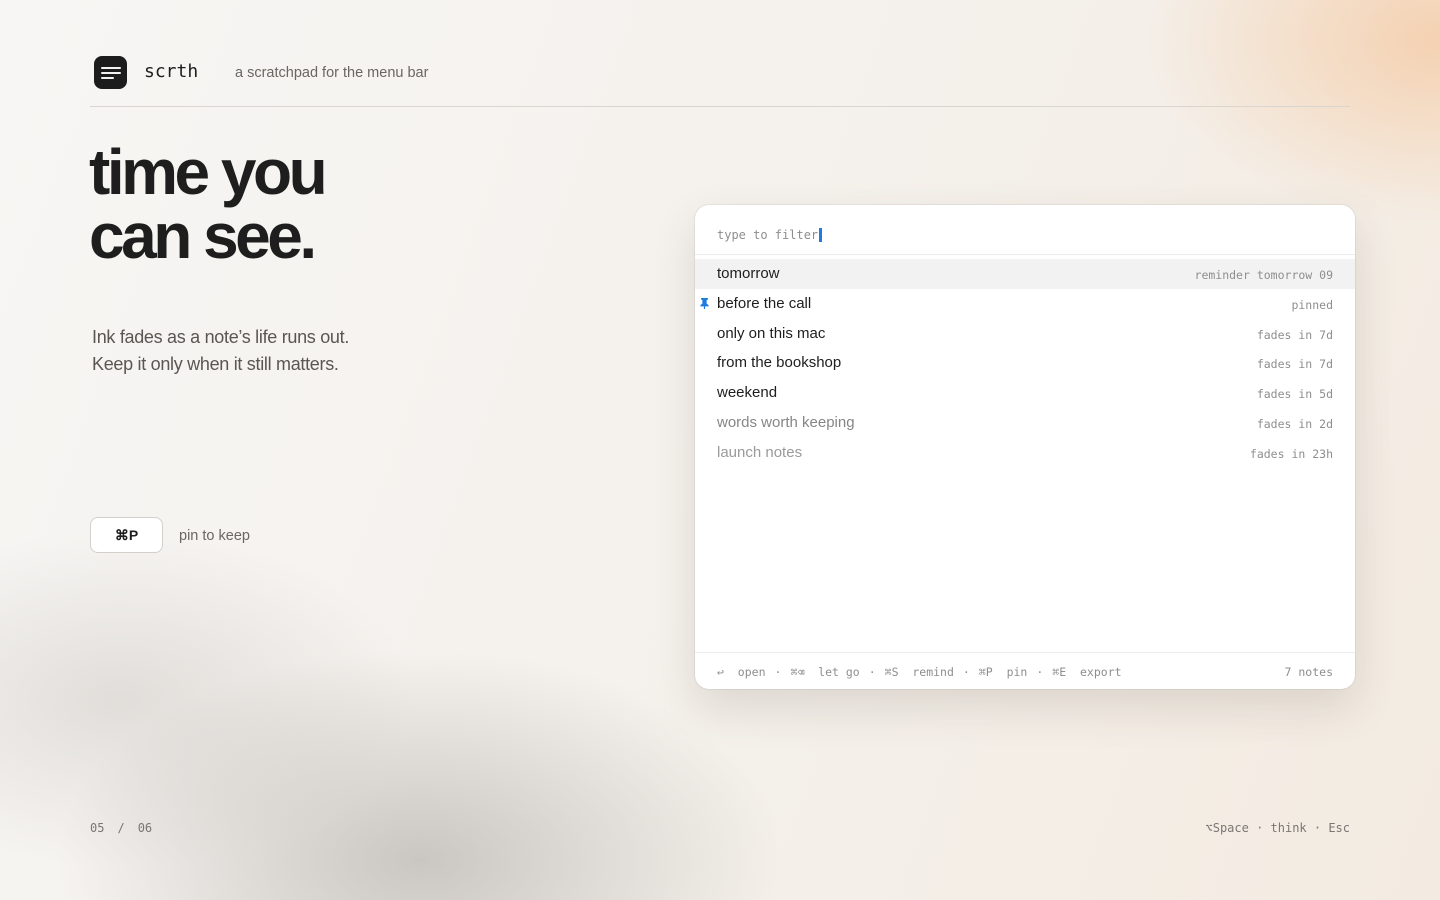 The height and width of the screenshot is (900, 1440). What do you see at coordinates (1025, 393) in the screenshot?
I see `list-item: weekend fades in 5d` at bounding box center [1025, 393].